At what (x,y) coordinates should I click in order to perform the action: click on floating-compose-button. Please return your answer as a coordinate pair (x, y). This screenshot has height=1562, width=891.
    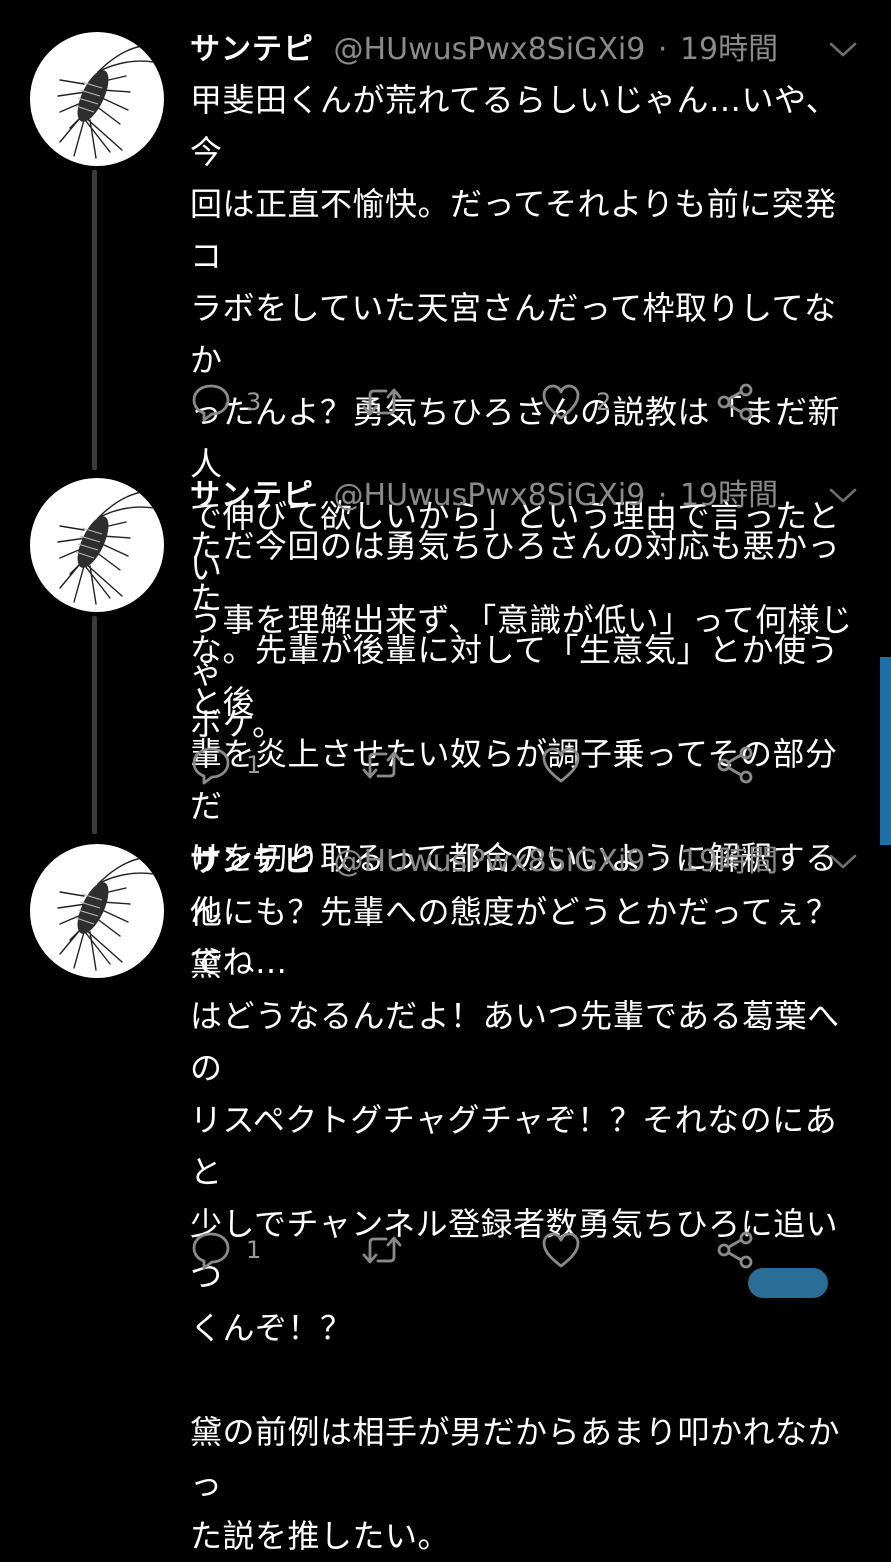
    Looking at the image, I should click on (788, 1283).